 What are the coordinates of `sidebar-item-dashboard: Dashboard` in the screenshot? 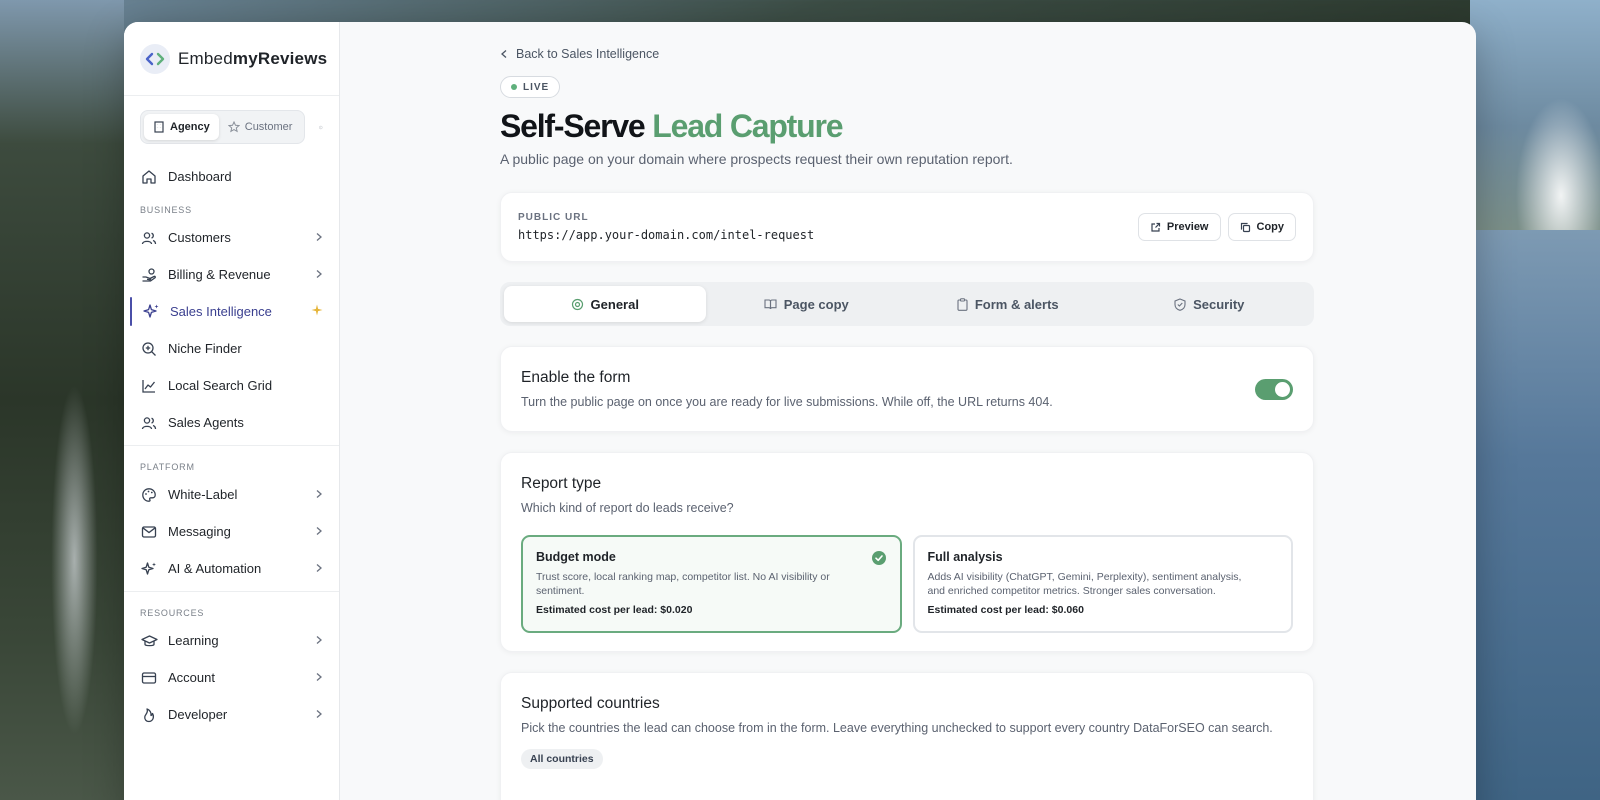 It's located at (231, 176).